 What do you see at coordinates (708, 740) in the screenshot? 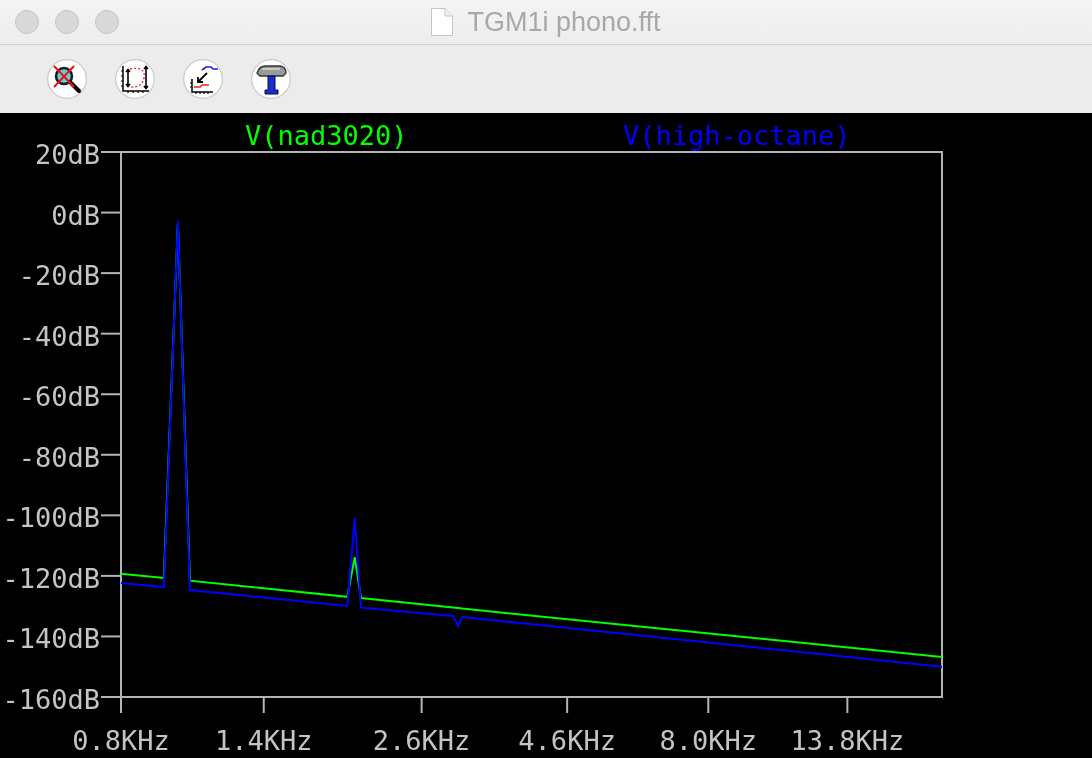
I see `x-tick-label: 8.0KHz` at bounding box center [708, 740].